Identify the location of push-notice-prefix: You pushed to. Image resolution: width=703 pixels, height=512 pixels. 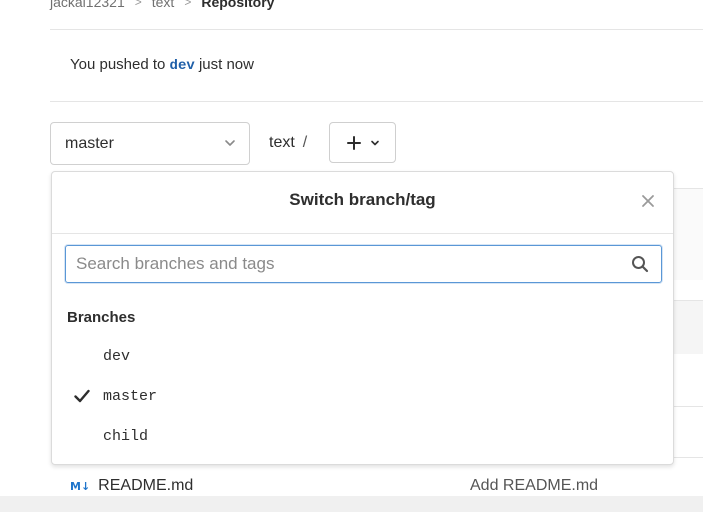
(118, 64).